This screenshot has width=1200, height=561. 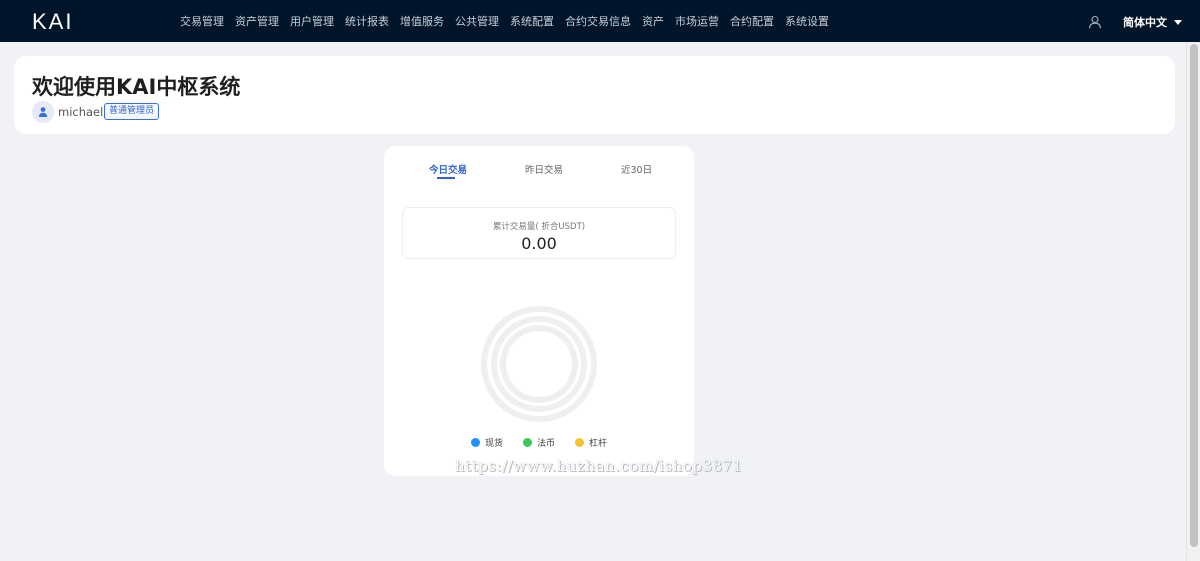 I want to click on legend-item-fiat: 法币, so click(x=538, y=442).